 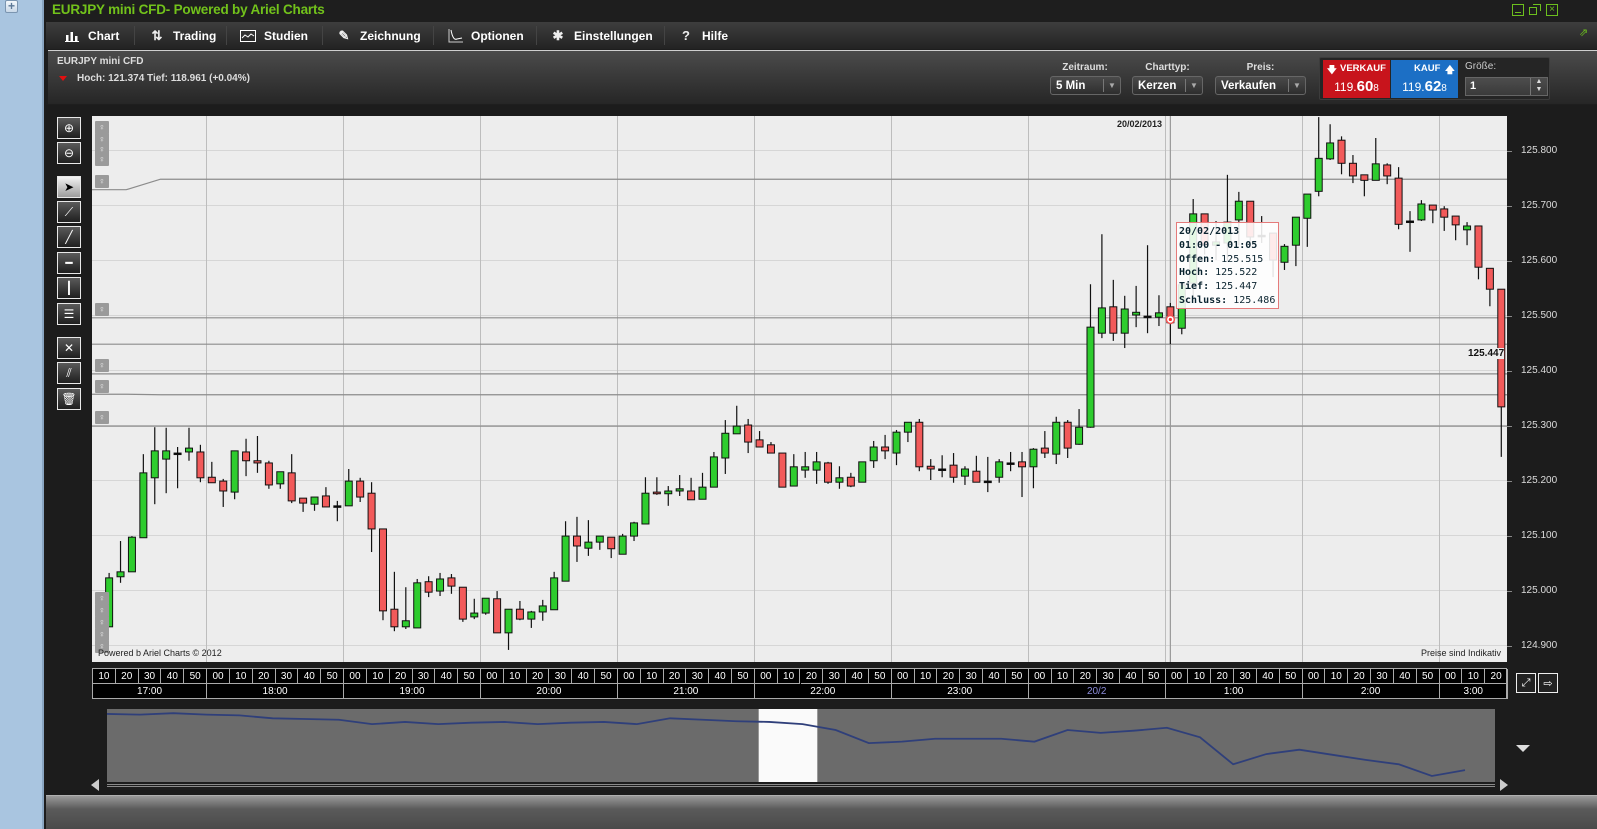 I want to click on studies-icon, so click(x=248, y=36).